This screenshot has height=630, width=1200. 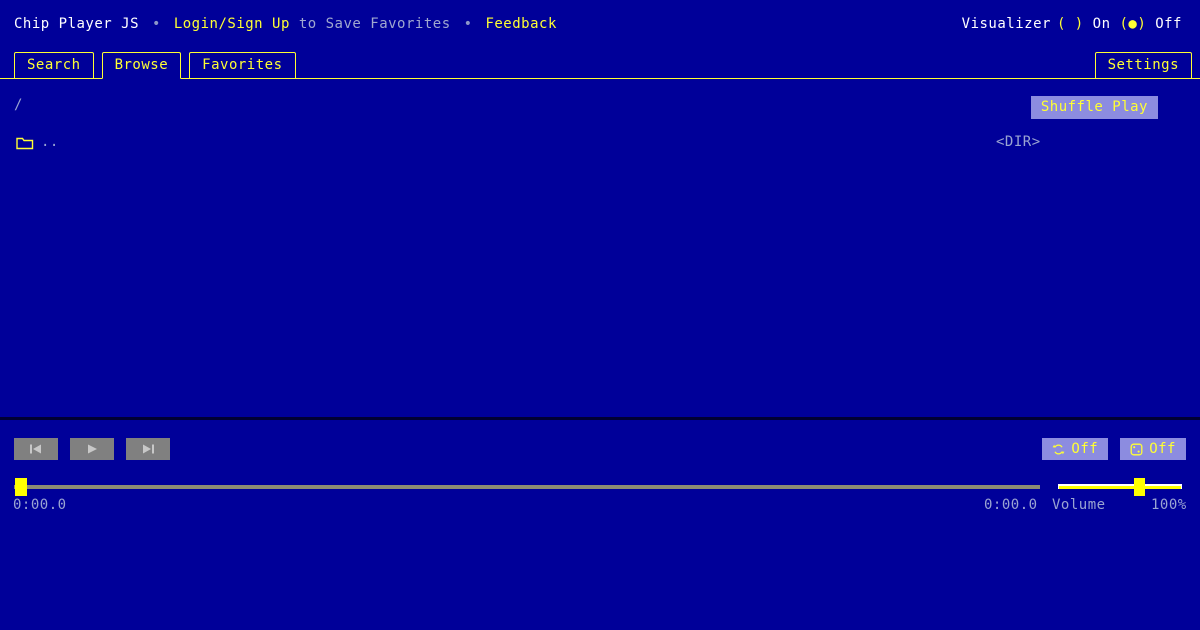 I want to click on volume-value-label: 100%, so click(x=1169, y=505).